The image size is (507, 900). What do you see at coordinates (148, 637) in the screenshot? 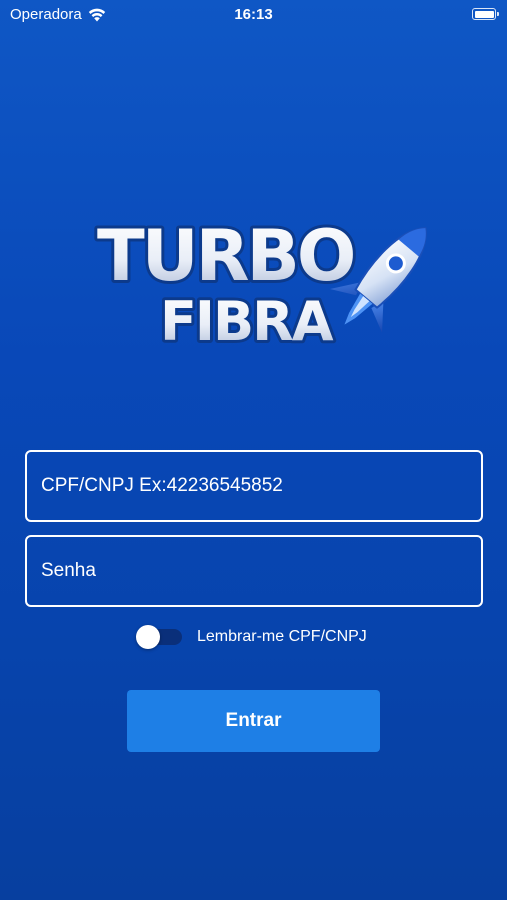
I see `toggle-knob` at bounding box center [148, 637].